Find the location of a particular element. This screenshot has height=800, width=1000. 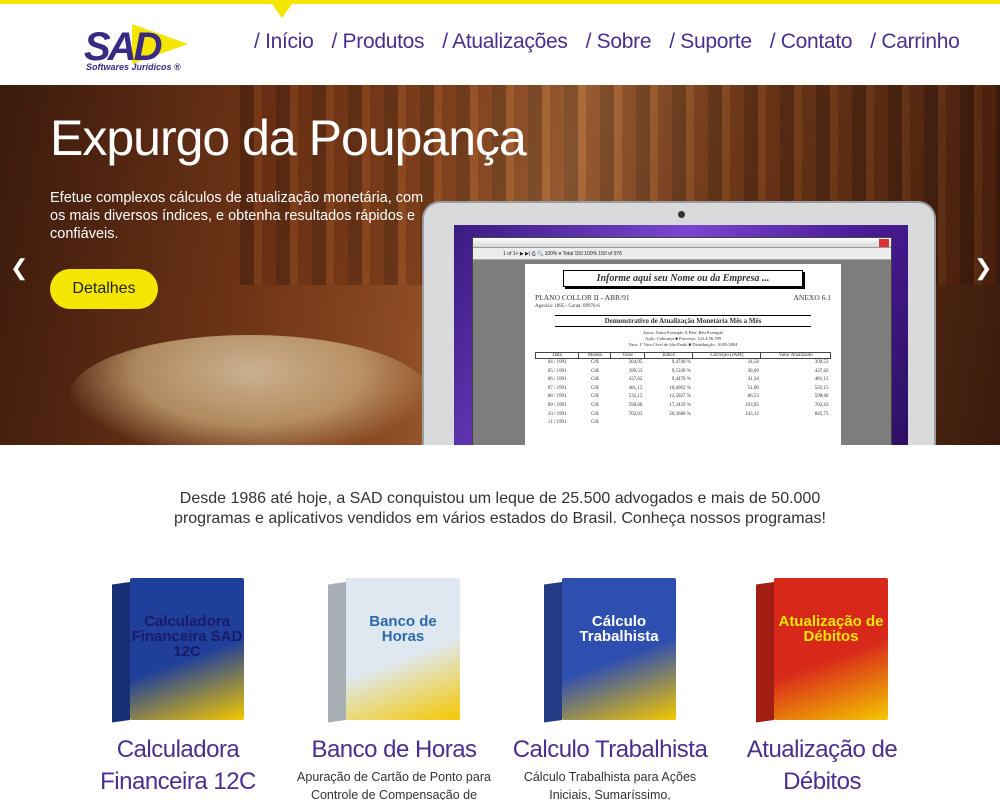

table-row: 05 / 1991 Cr$ 399,53 9,5349 % 38,09 437,62 is located at coordinates (683, 372).